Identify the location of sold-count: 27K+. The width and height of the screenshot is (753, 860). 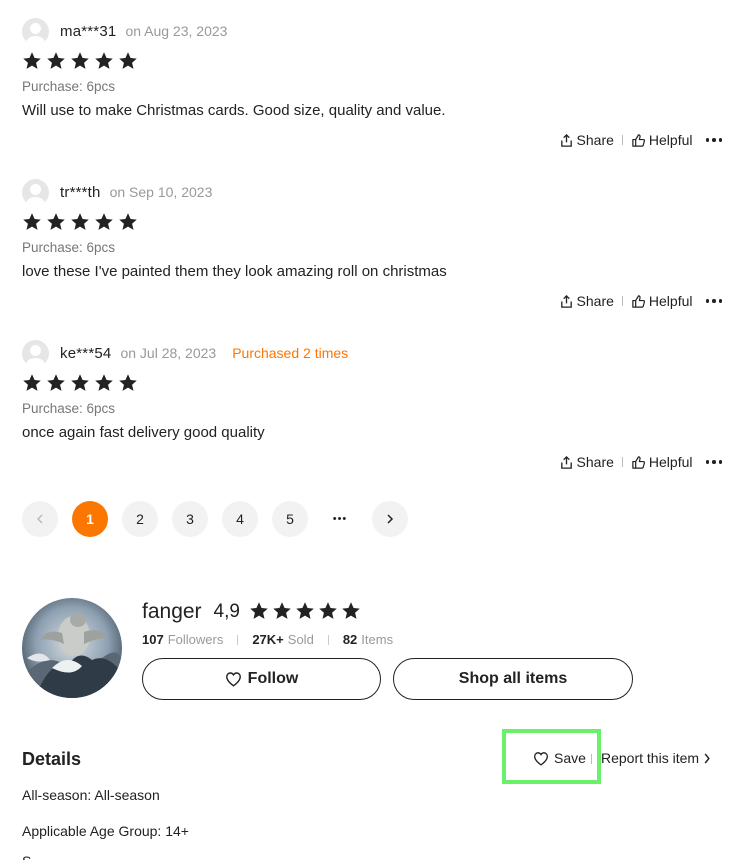
(268, 639).